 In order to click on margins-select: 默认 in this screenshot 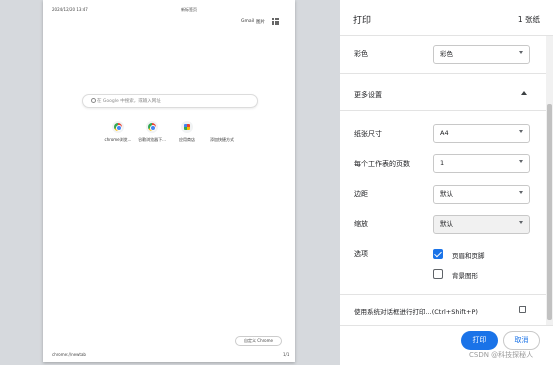, I will do `click(481, 194)`.